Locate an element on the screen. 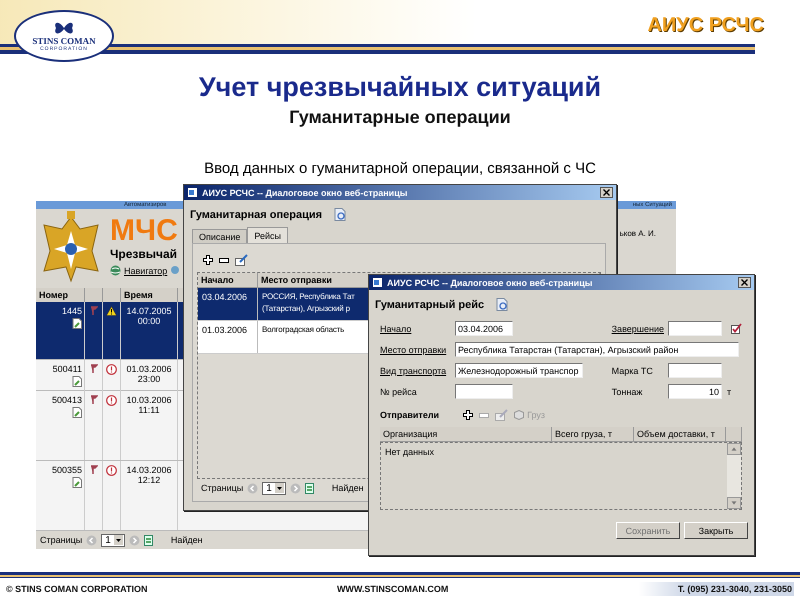  incident-number: 500413 is located at coordinates (67, 400).